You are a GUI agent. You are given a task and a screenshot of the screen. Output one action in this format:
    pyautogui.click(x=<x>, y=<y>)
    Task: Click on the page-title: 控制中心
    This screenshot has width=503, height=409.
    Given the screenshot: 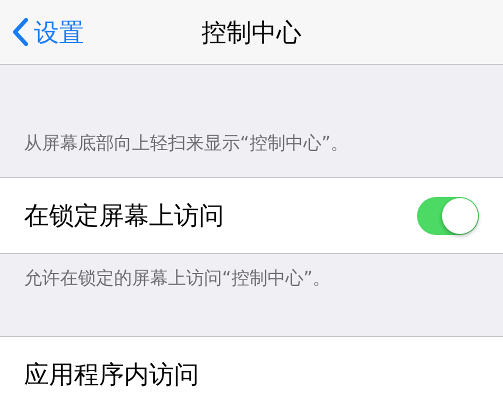 What is the action you would take?
    pyautogui.click(x=252, y=32)
    